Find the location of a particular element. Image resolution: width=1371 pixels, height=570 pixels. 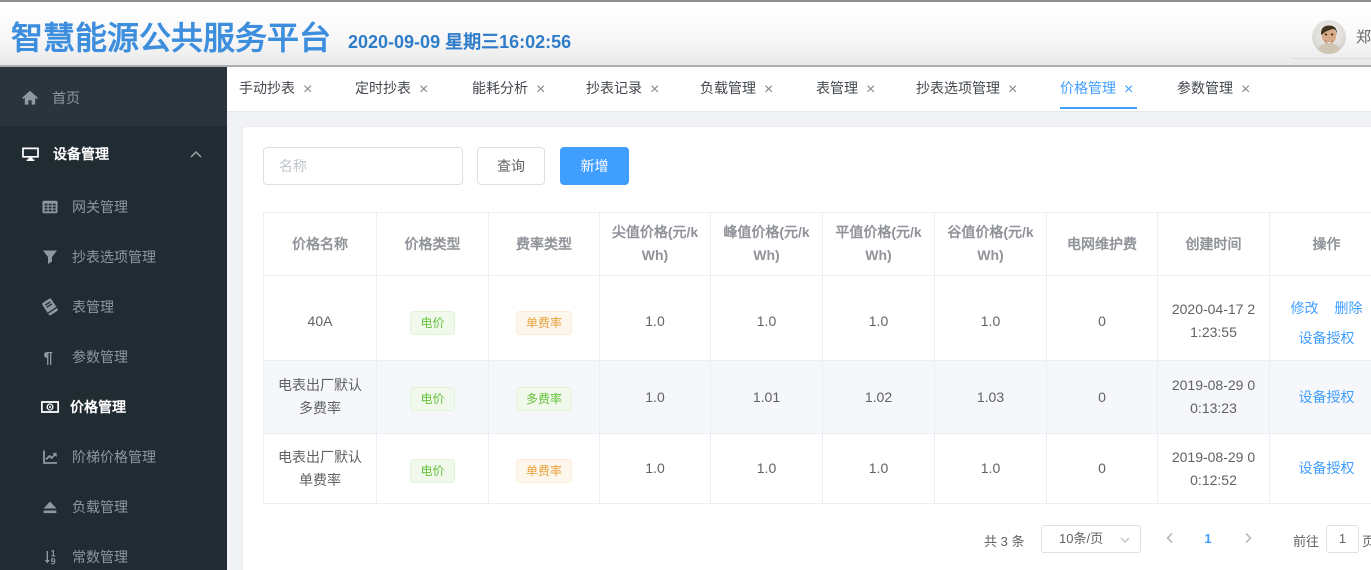

svg-text: 9 is located at coordinates (53, 561).